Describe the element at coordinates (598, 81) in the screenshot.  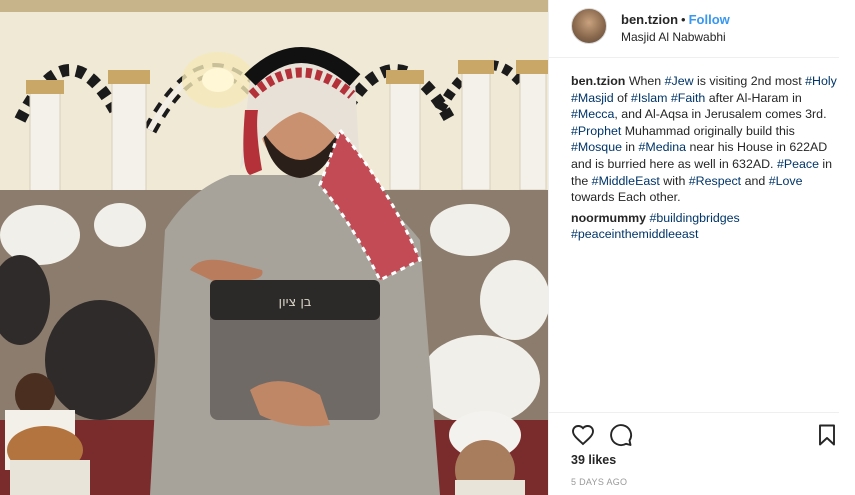
I see `caption-username: ben.tzion` at that location.